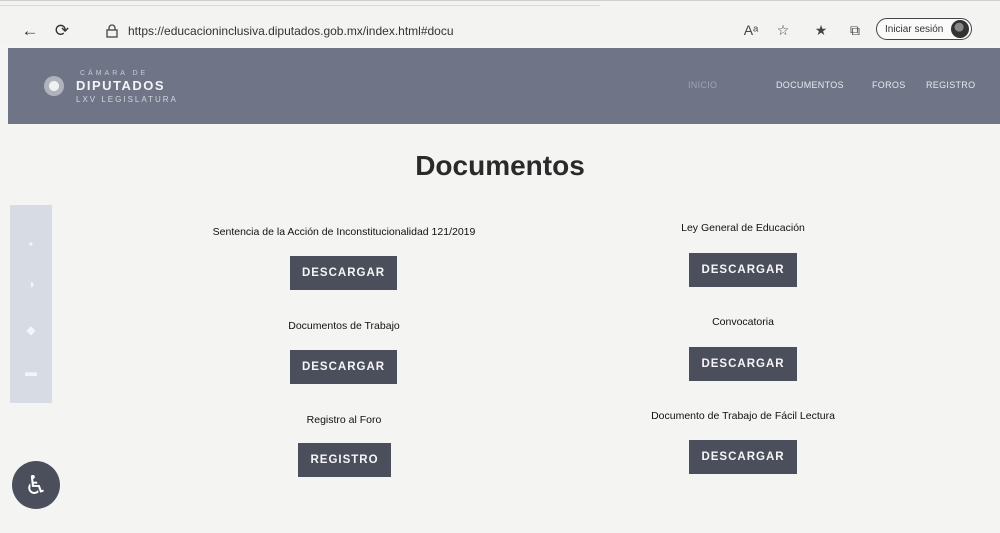 The height and width of the screenshot is (533, 1000). Describe the element at coordinates (344, 420) in the screenshot. I see `document-label: Registro al Foro` at that location.